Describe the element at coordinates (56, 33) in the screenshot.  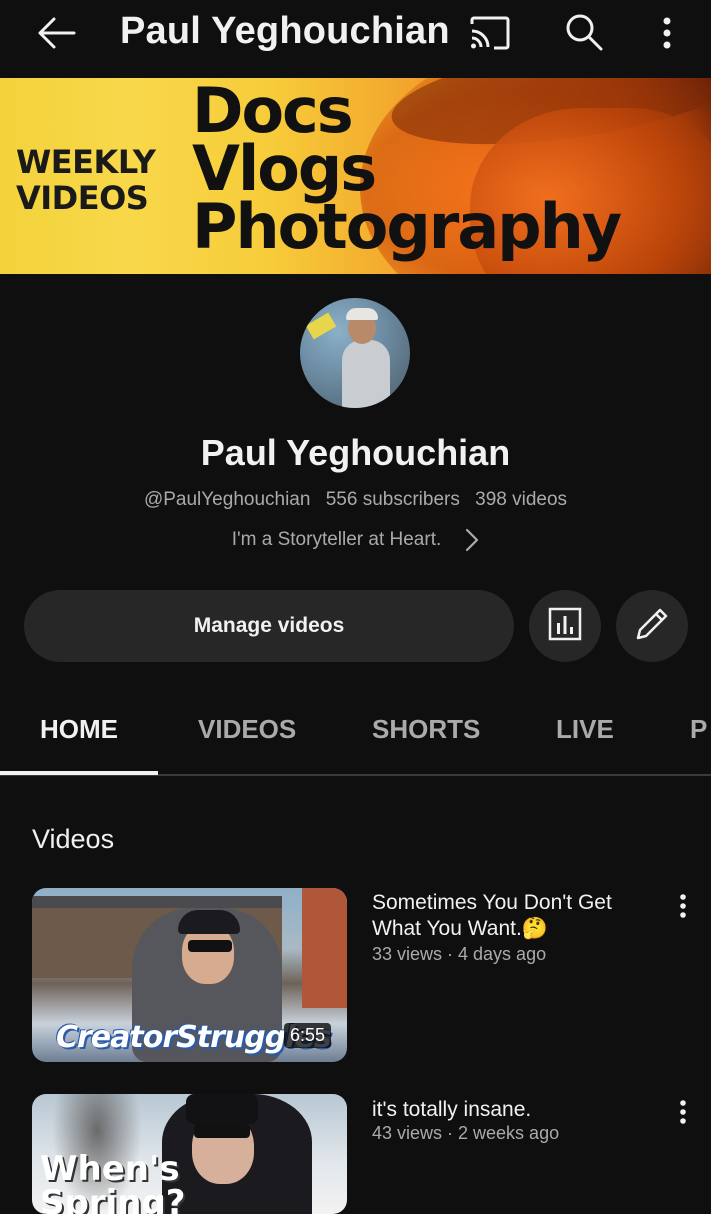
I see `back-arrow-icon` at that location.